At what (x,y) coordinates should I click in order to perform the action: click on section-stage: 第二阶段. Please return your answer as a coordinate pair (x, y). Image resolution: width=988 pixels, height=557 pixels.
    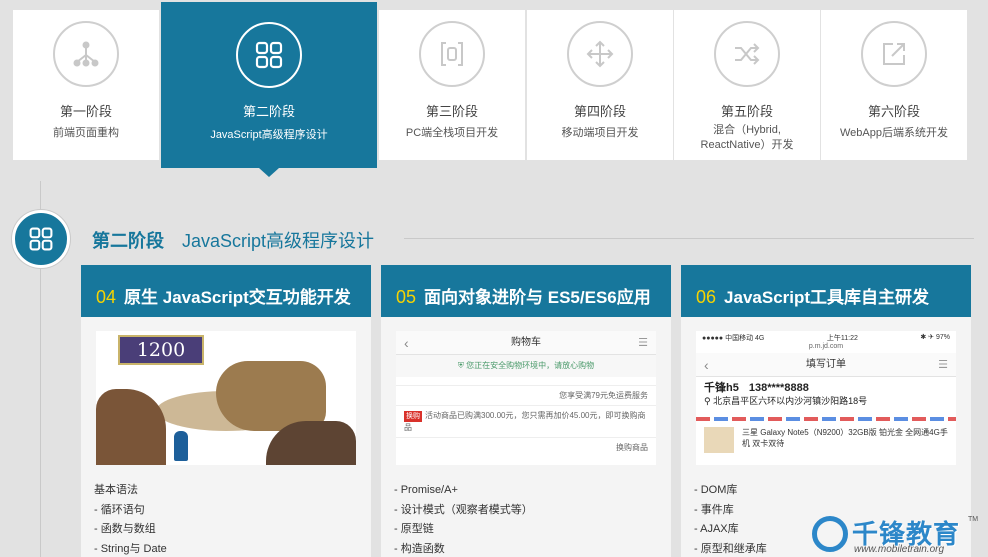
    Looking at the image, I should click on (128, 241).